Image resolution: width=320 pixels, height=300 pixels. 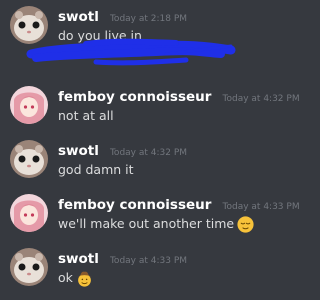 What do you see at coordinates (146, 223) in the screenshot?
I see `message-text-body: we'll make out another time` at bounding box center [146, 223].